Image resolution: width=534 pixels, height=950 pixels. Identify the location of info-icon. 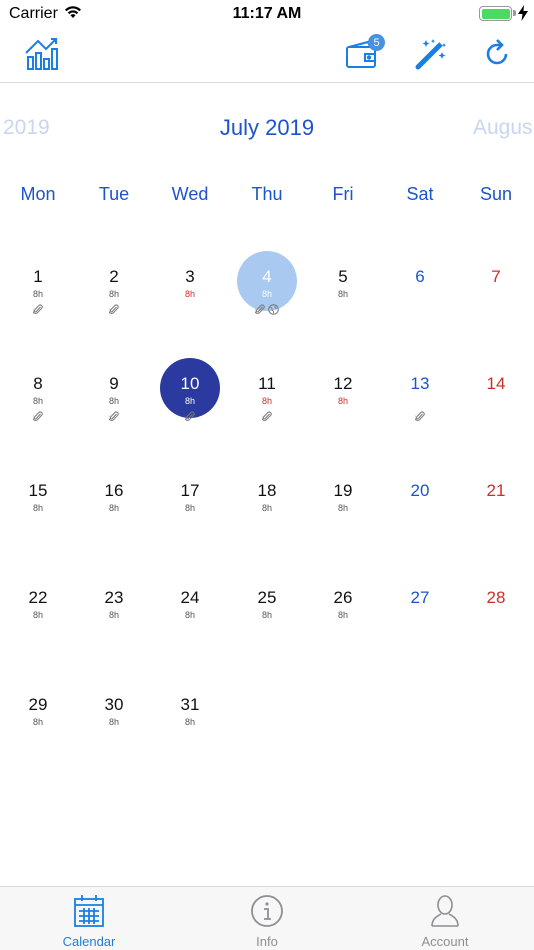
(267, 911).